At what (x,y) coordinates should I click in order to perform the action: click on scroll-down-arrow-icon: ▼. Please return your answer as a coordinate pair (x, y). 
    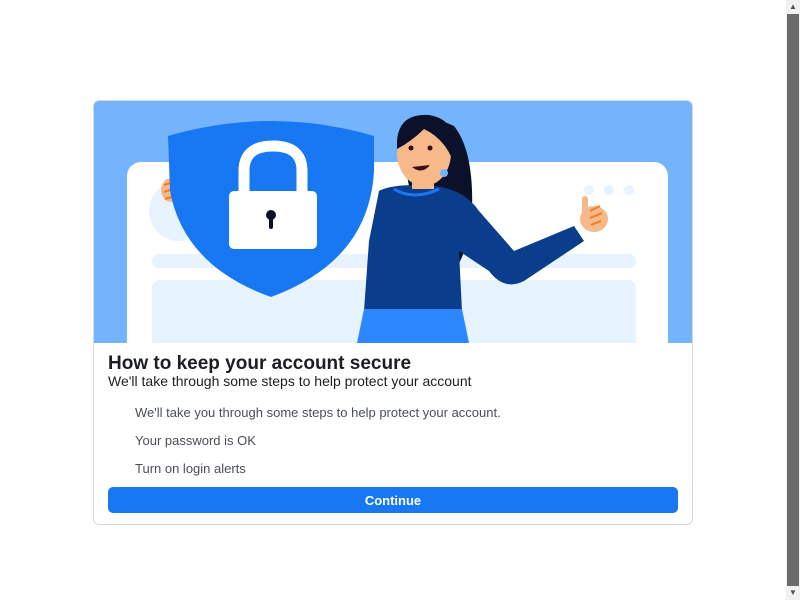
    Looking at the image, I should click on (793, 593).